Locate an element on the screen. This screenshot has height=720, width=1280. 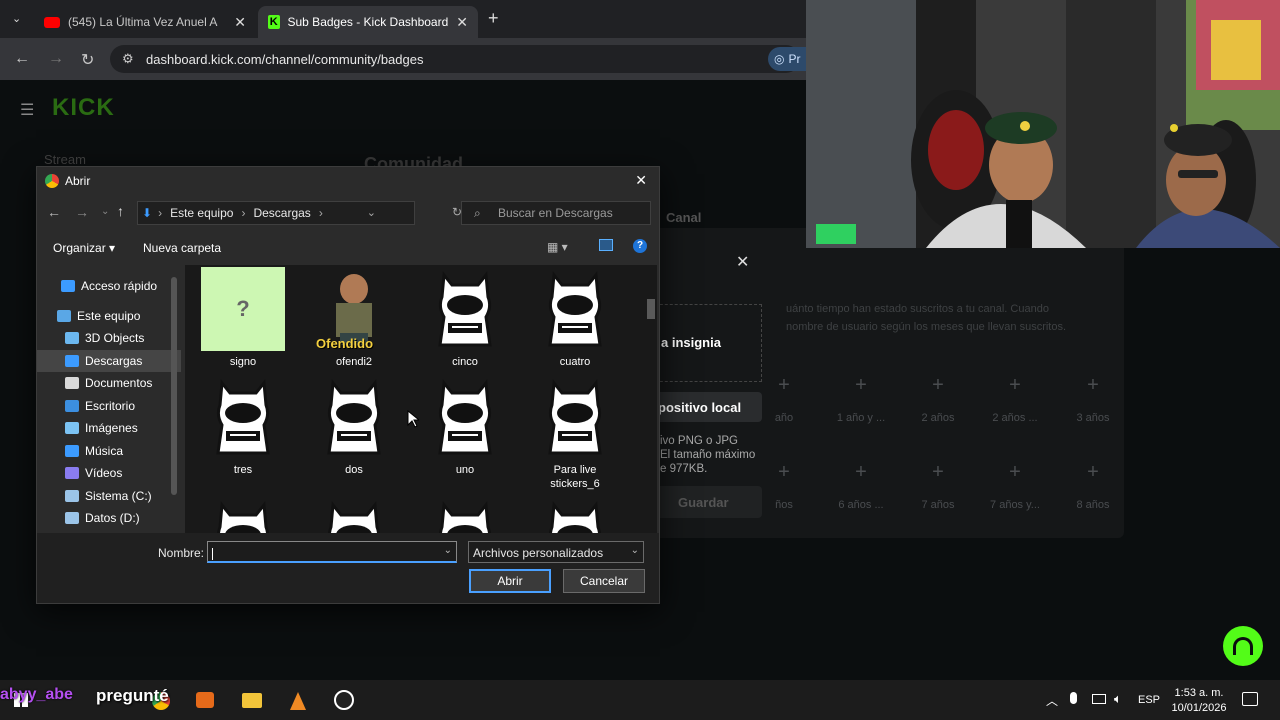
nav-item: Acceso rápido is located at coordinates (109, 286).